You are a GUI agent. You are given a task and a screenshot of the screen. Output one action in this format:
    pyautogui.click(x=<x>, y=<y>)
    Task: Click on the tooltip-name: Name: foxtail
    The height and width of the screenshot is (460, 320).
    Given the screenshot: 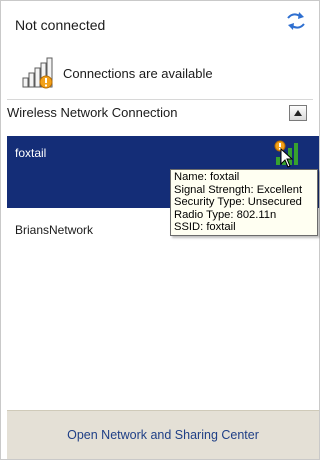 What is the action you would take?
    pyautogui.click(x=207, y=177)
    